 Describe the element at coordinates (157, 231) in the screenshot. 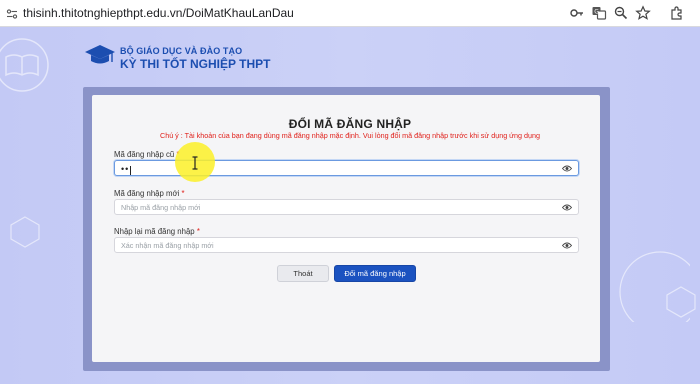

I see `confirm-password-label: Nhập lại mã đăng nhập *` at that location.